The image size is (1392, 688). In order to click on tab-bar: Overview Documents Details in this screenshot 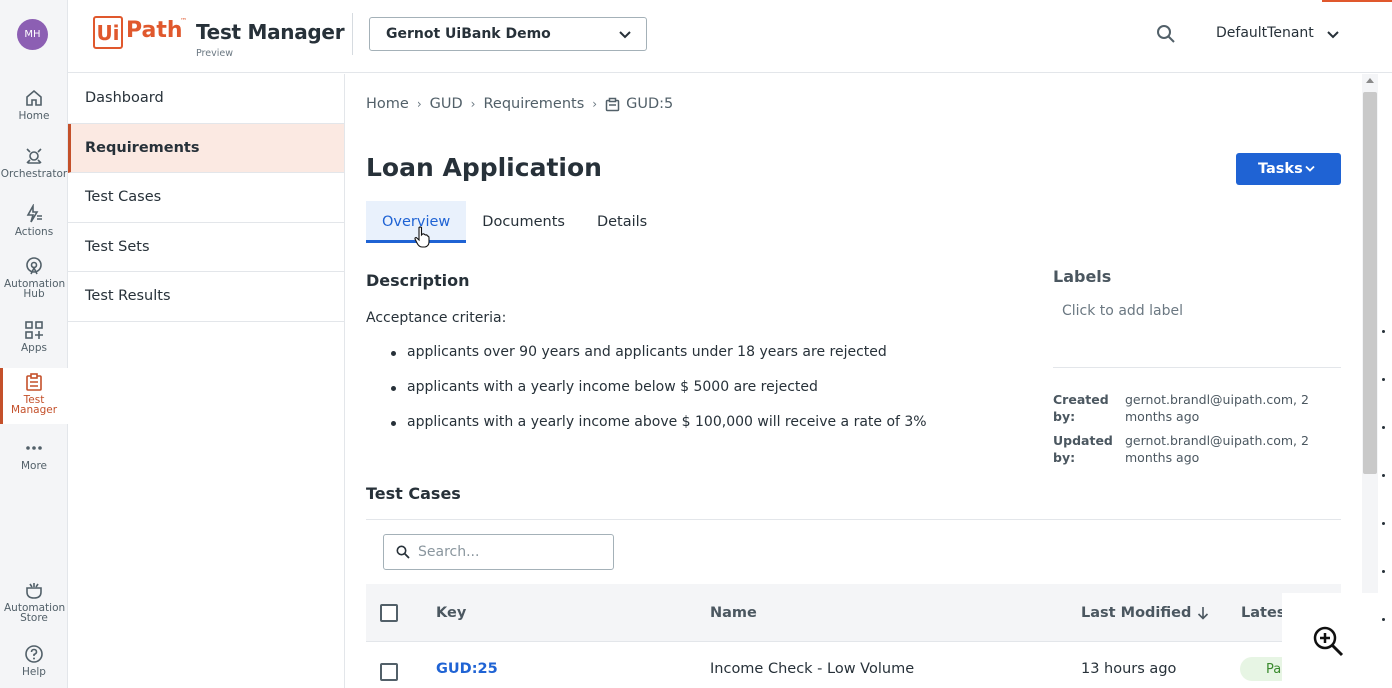, I will do `click(514, 222)`.